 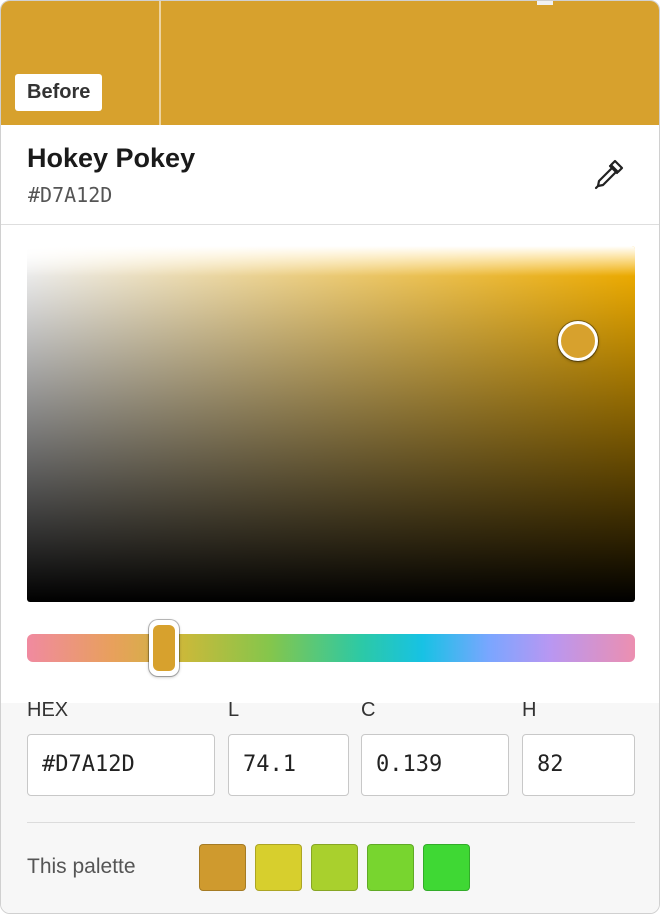 What do you see at coordinates (331, 648) in the screenshot?
I see `hue-slider` at bounding box center [331, 648].